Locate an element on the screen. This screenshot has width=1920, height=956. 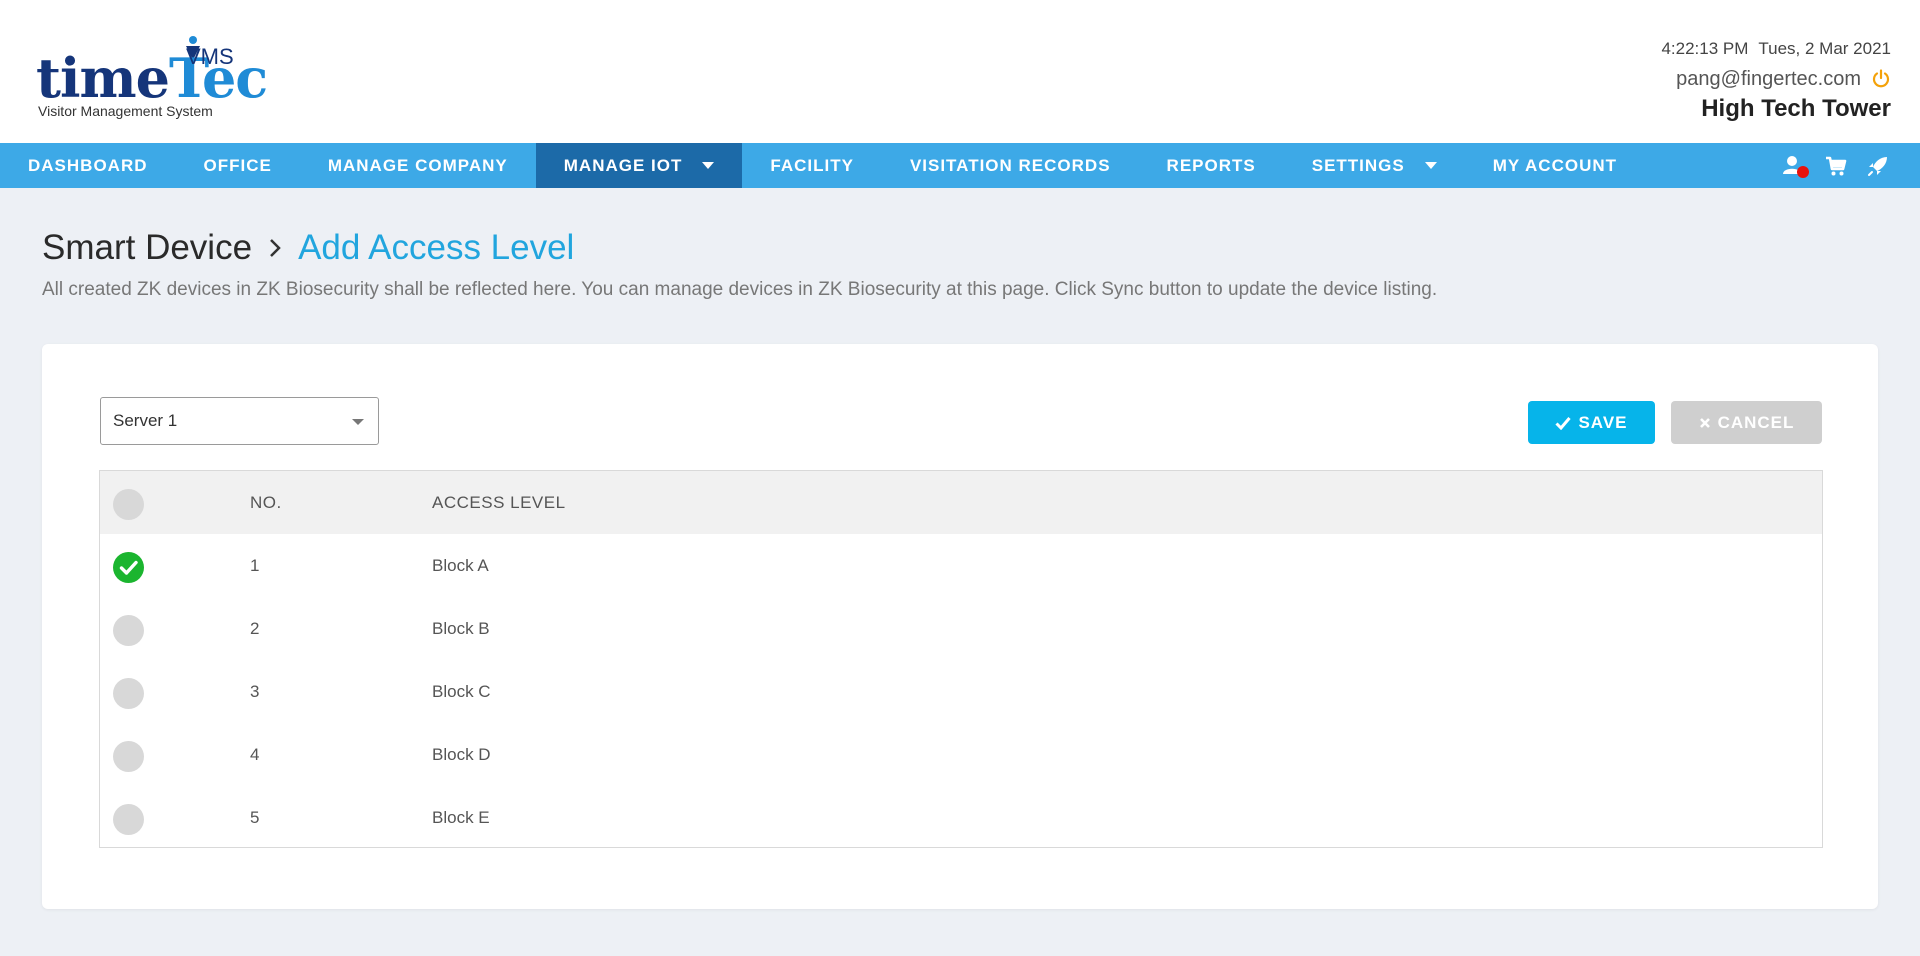
nav-label: OFFICE is located at coordinates (237, 165).